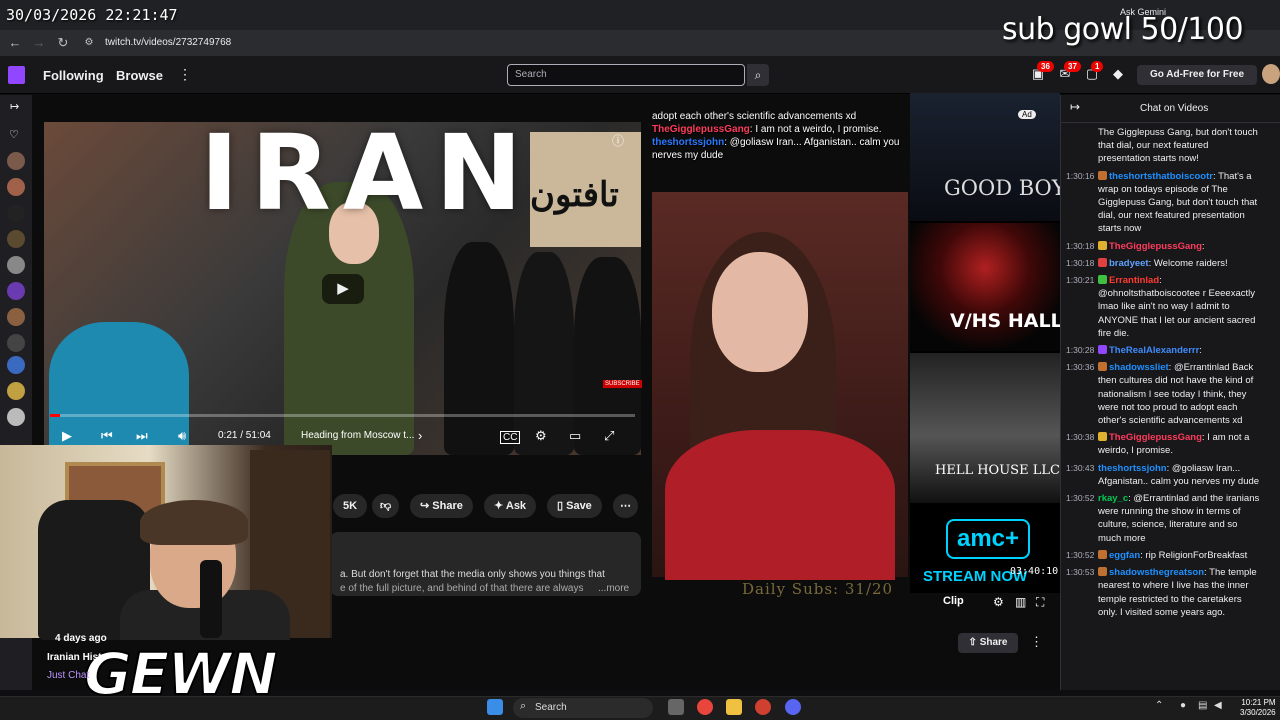 The height and width of the screenshot is (720, 1280). I want to click on taskbar-clock: 10:21 PM 3/30/2026, so click(1258, 708).